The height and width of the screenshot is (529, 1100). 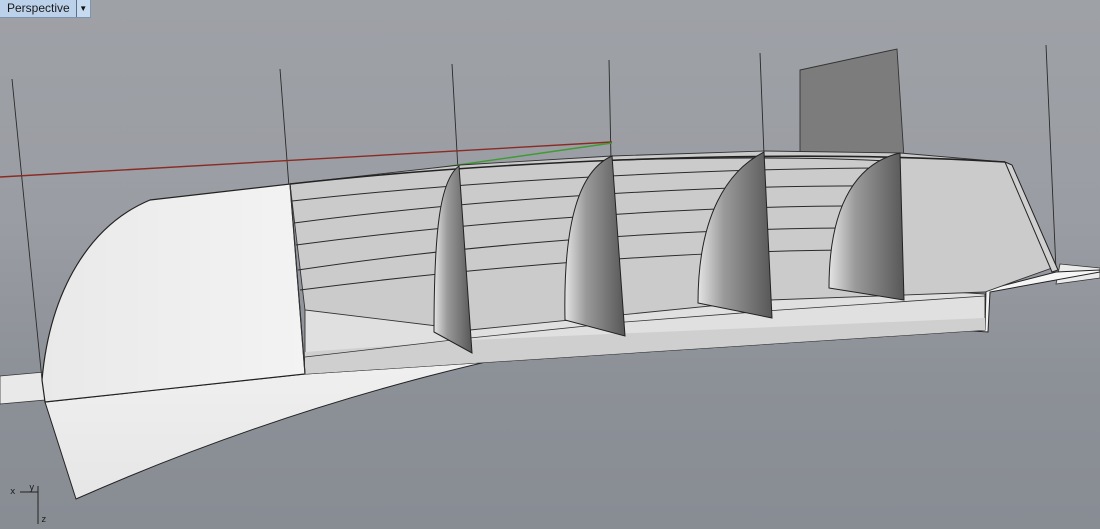 I want to click on viewport-title: Perspective, so click(x=38, y=8).